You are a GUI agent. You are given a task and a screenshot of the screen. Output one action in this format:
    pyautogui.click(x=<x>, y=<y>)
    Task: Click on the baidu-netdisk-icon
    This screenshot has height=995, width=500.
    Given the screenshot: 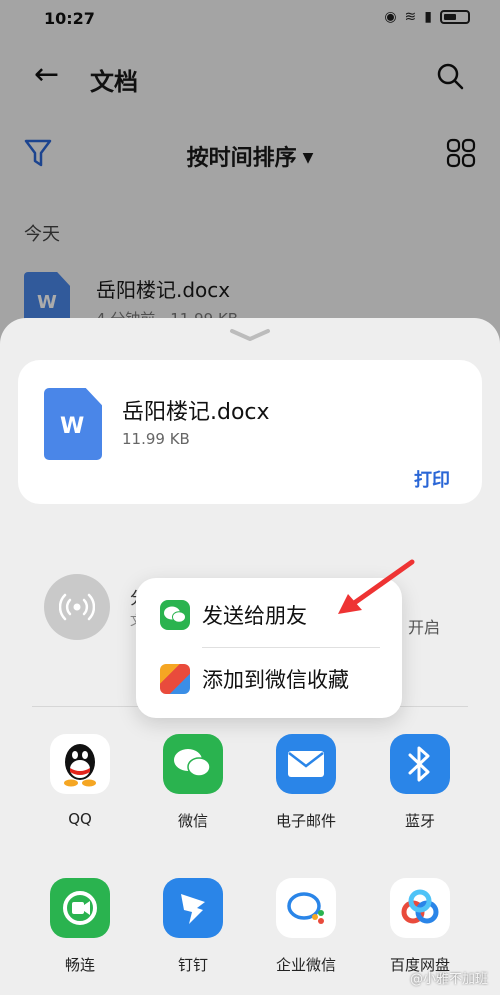 What is the action you would take?
    pyautogui.click(x=420, y=908)
    